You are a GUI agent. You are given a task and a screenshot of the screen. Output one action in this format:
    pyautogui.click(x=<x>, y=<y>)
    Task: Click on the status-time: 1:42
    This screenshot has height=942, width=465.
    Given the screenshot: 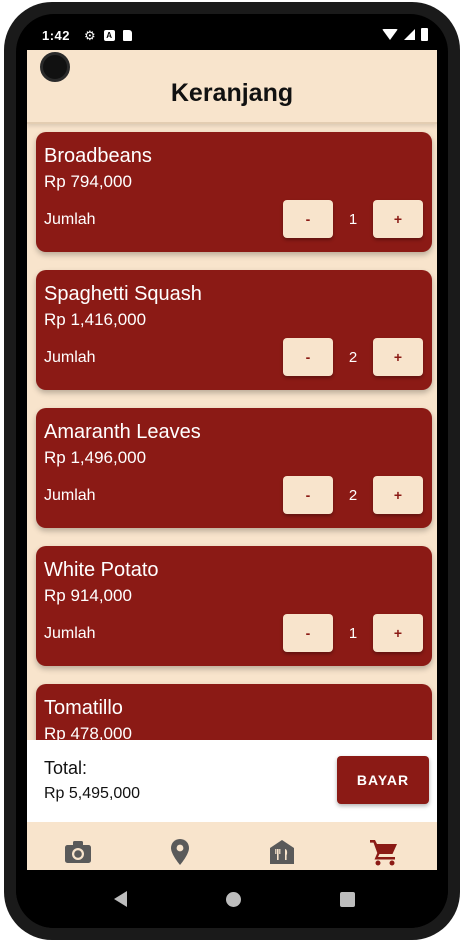 What is the action you would take?
    pyautogui.click(x=56, y=35)
    